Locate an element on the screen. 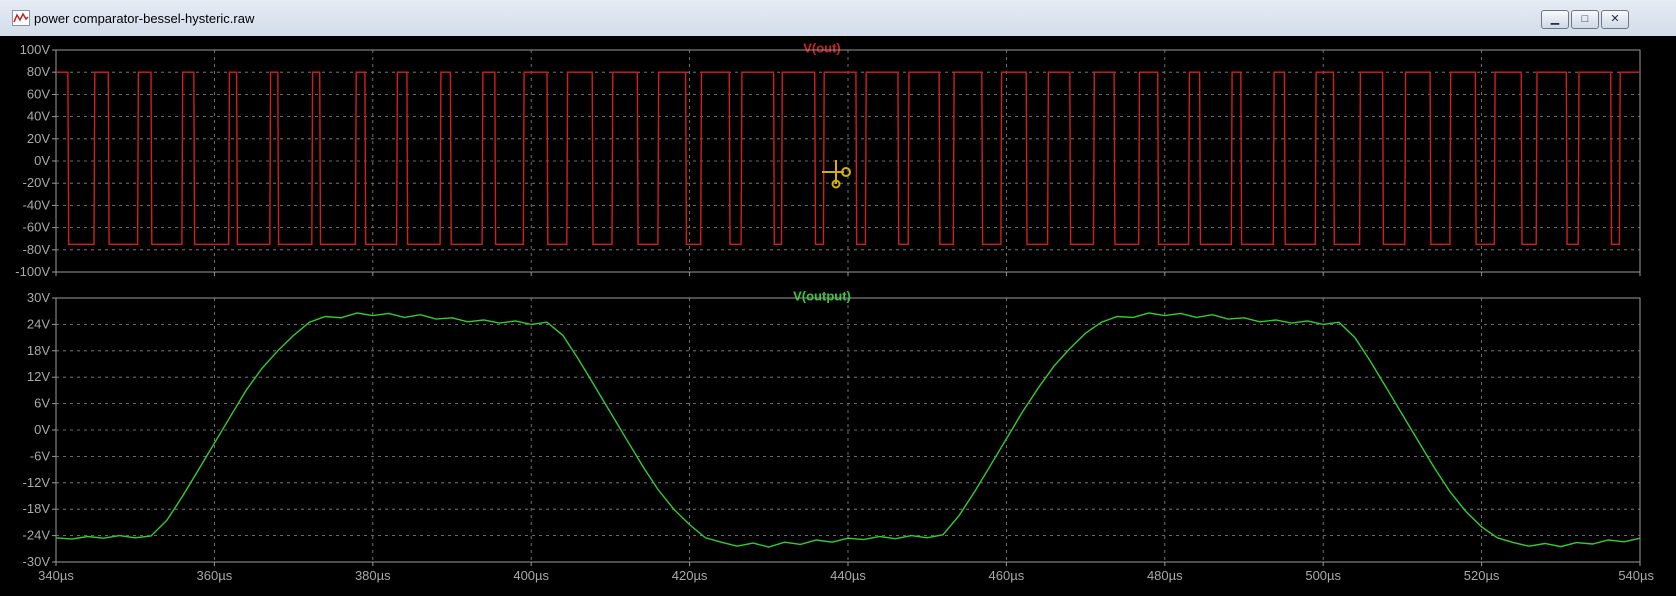 Image resolution: width=1676 pixels, height=596 pixels. y-tick-label: -100V is located at coordinates (32, 271).